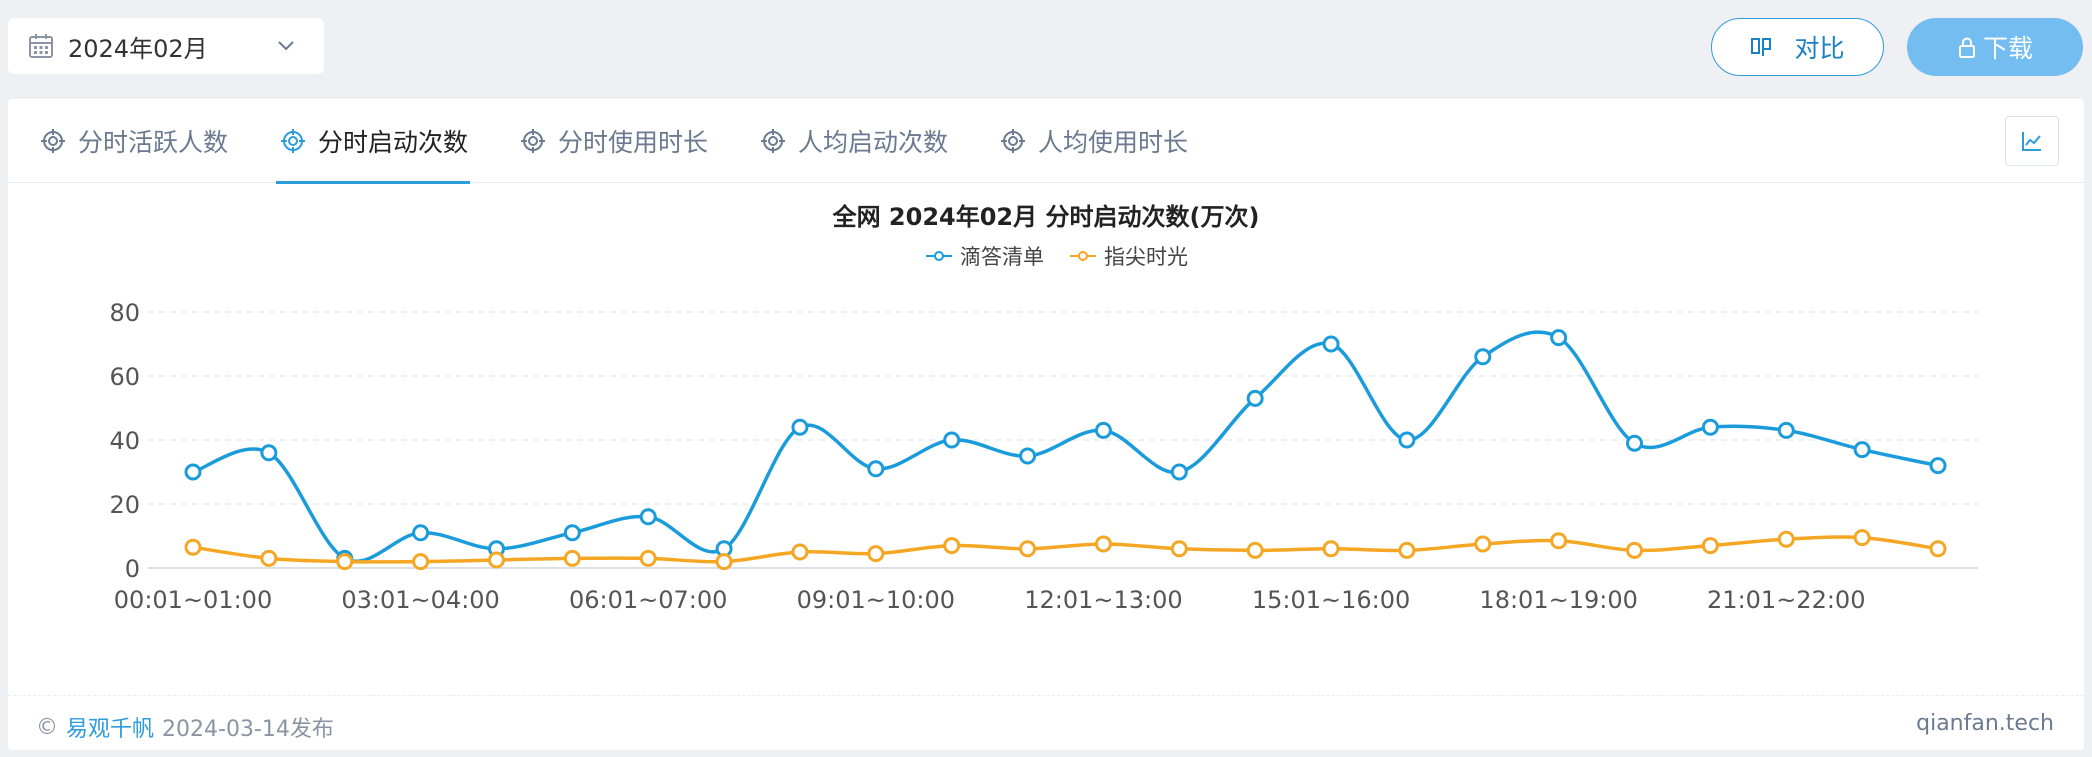 This screenshot has width=2092, height=757. I want to click on publish-date: 2024-03-14发布, so click(248, 729).